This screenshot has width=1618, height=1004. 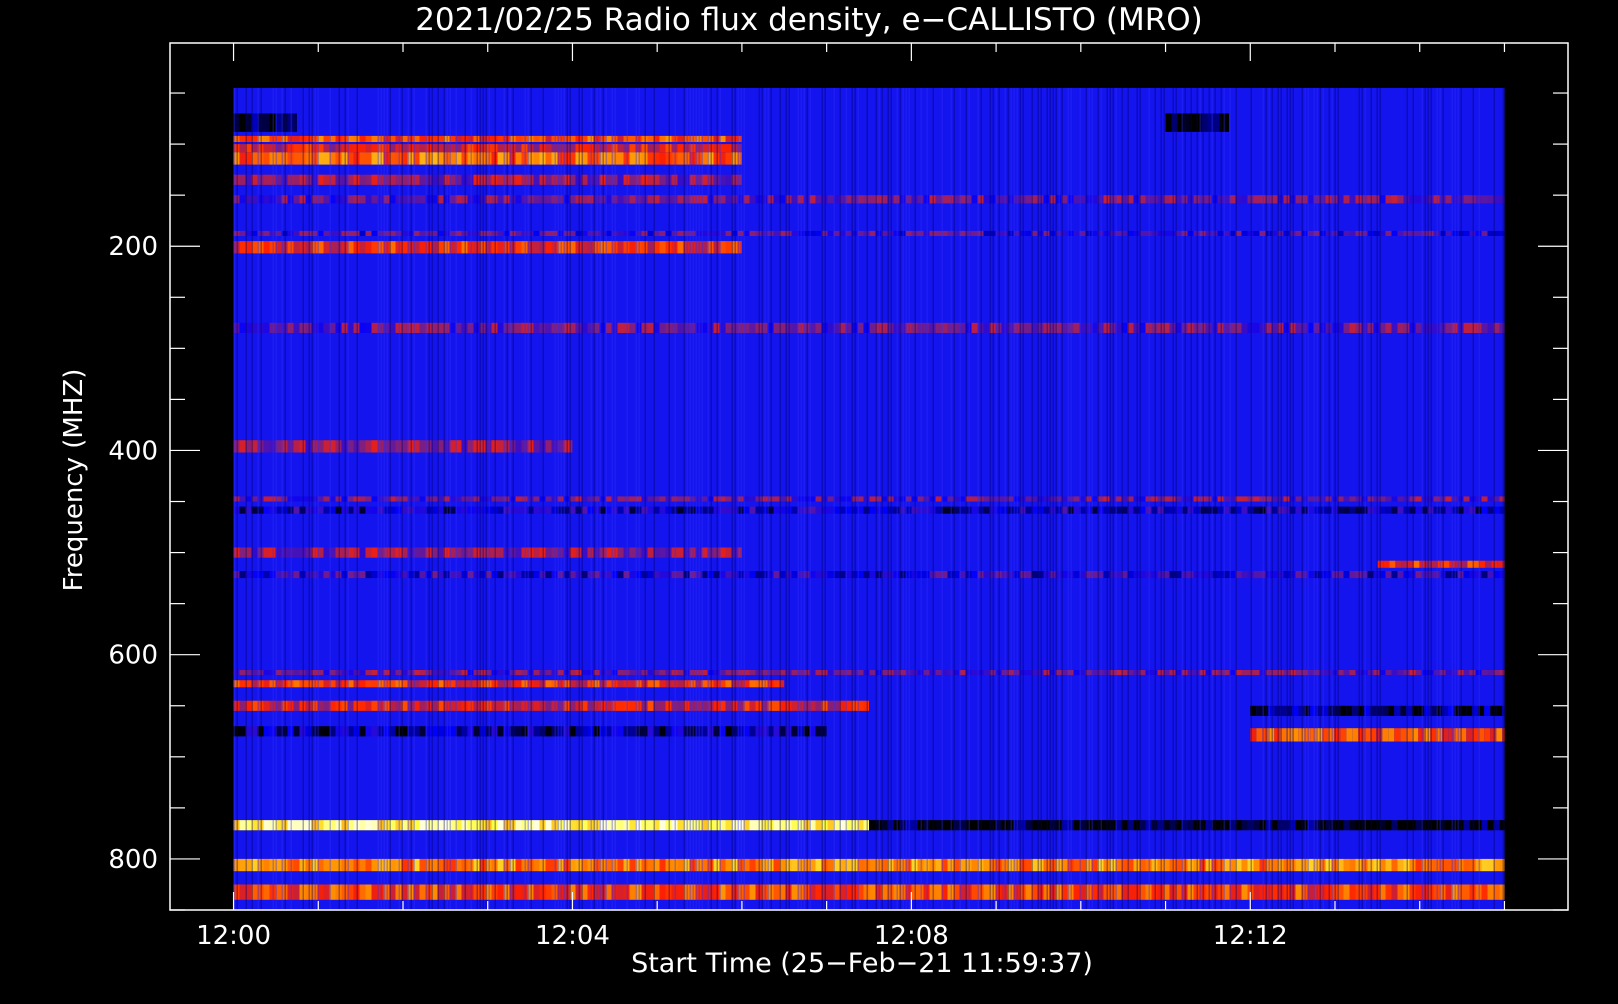 I want to click on x-tick-label: 12:08, so click(x=911, y=936).